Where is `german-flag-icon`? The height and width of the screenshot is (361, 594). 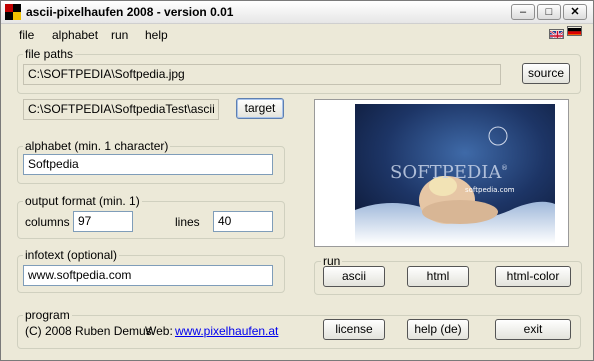
german-flag-icon is located at coordinates (574, 31).